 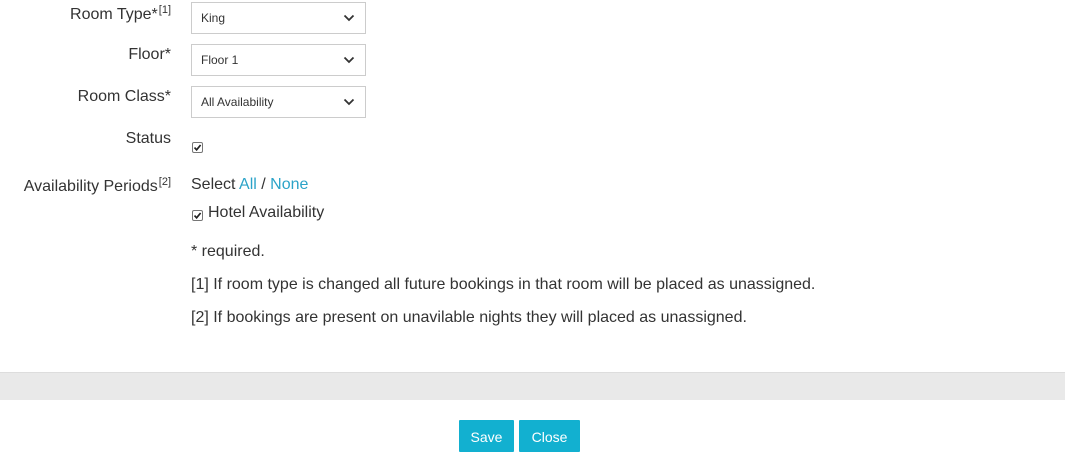 I want to click on room-type-select: King, so click(x=278, y=18).